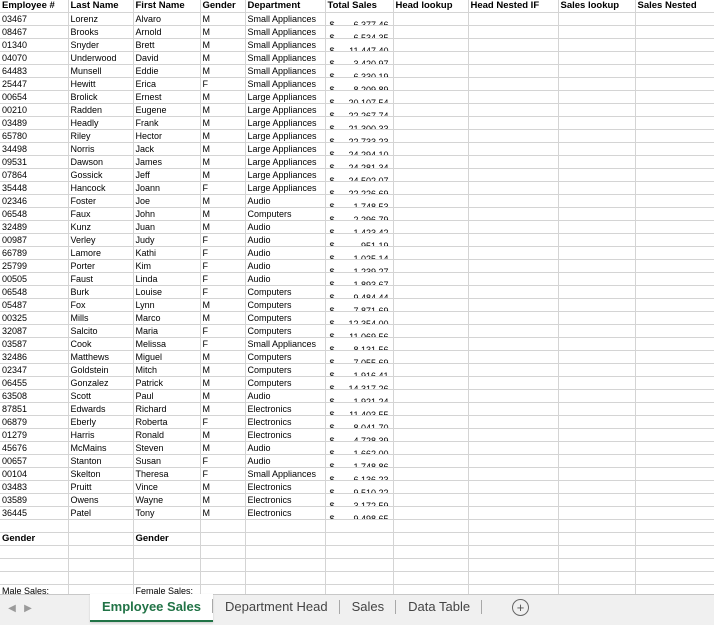  I want to click on cell: 87851, so click(34, 409).